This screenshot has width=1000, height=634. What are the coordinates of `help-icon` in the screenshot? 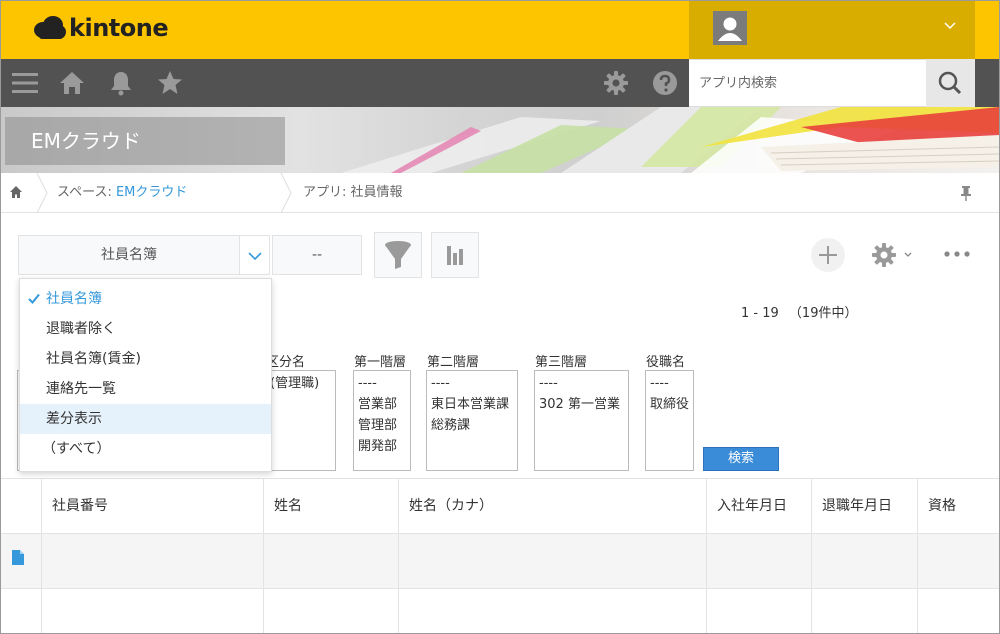 It's located at (665, 83).